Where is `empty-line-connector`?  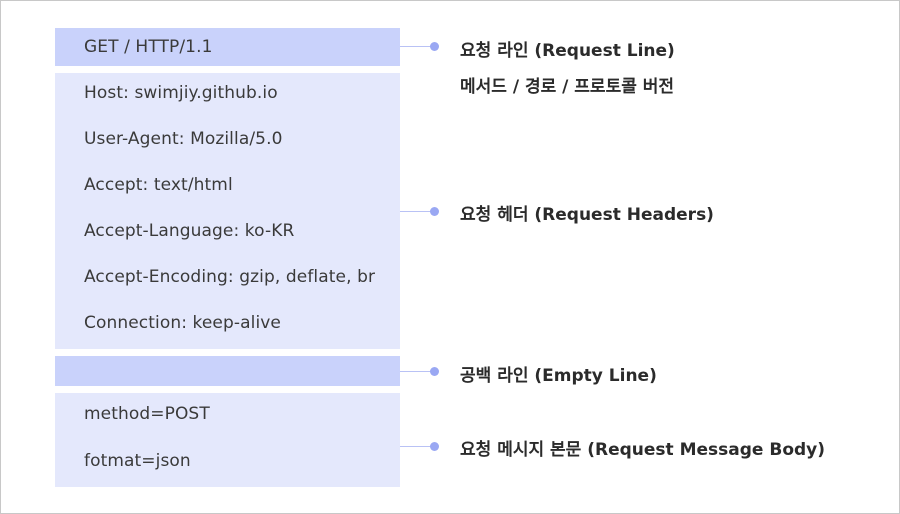
empty-line-connector is located at coordinates (417, 371).